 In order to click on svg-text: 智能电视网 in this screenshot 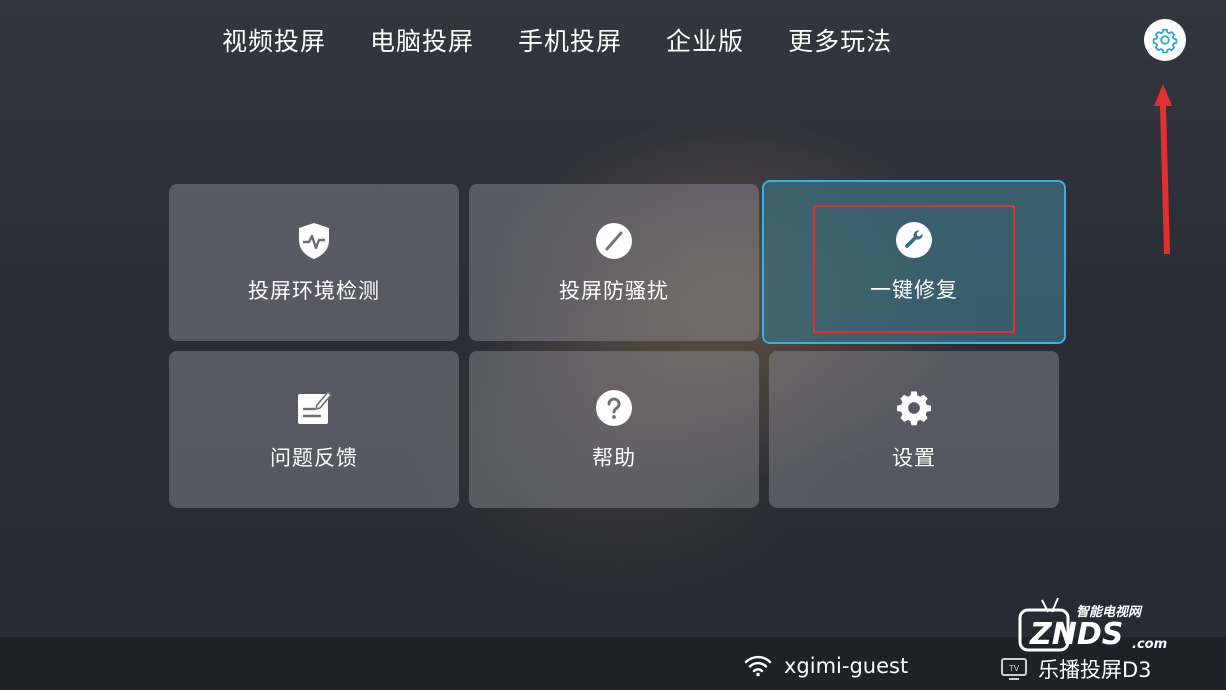, I will do `click(1109, 612)`.